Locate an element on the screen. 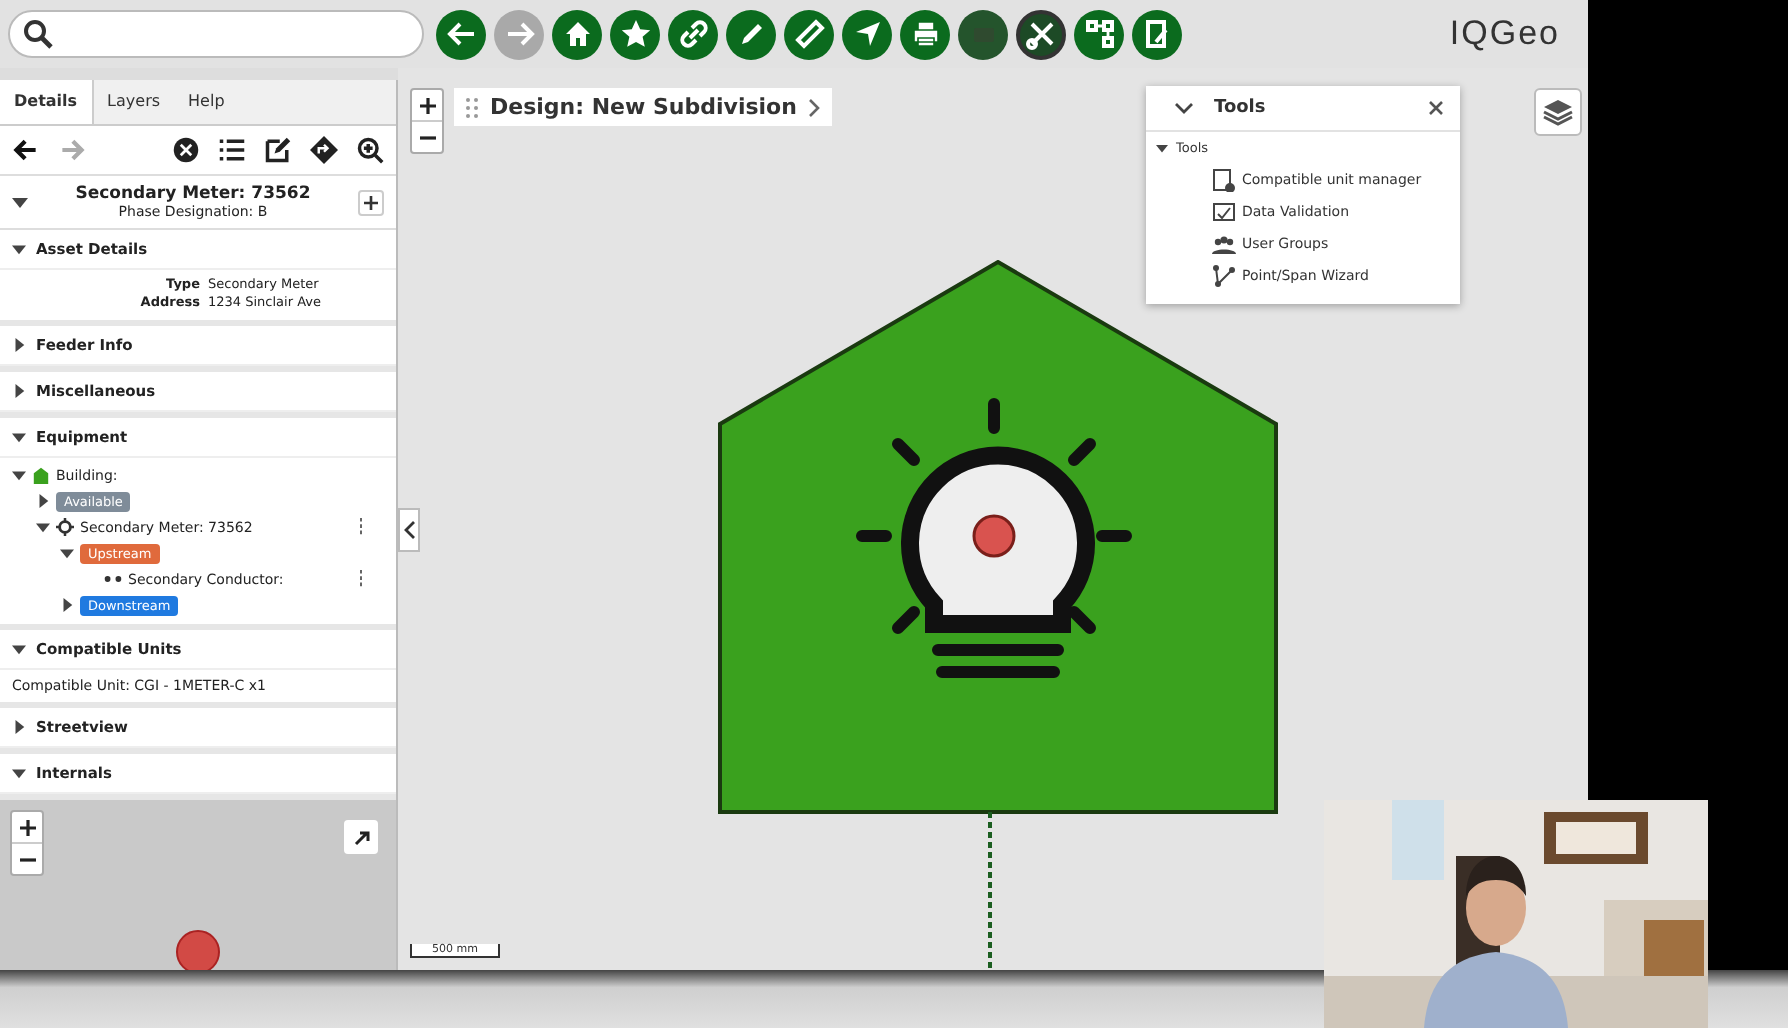  printer-button is located at coordinates (925, 34).